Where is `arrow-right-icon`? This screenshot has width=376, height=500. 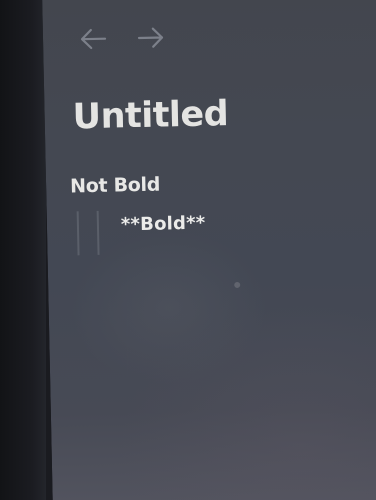
arrow-right-icon is located at coordinates (150, 37).